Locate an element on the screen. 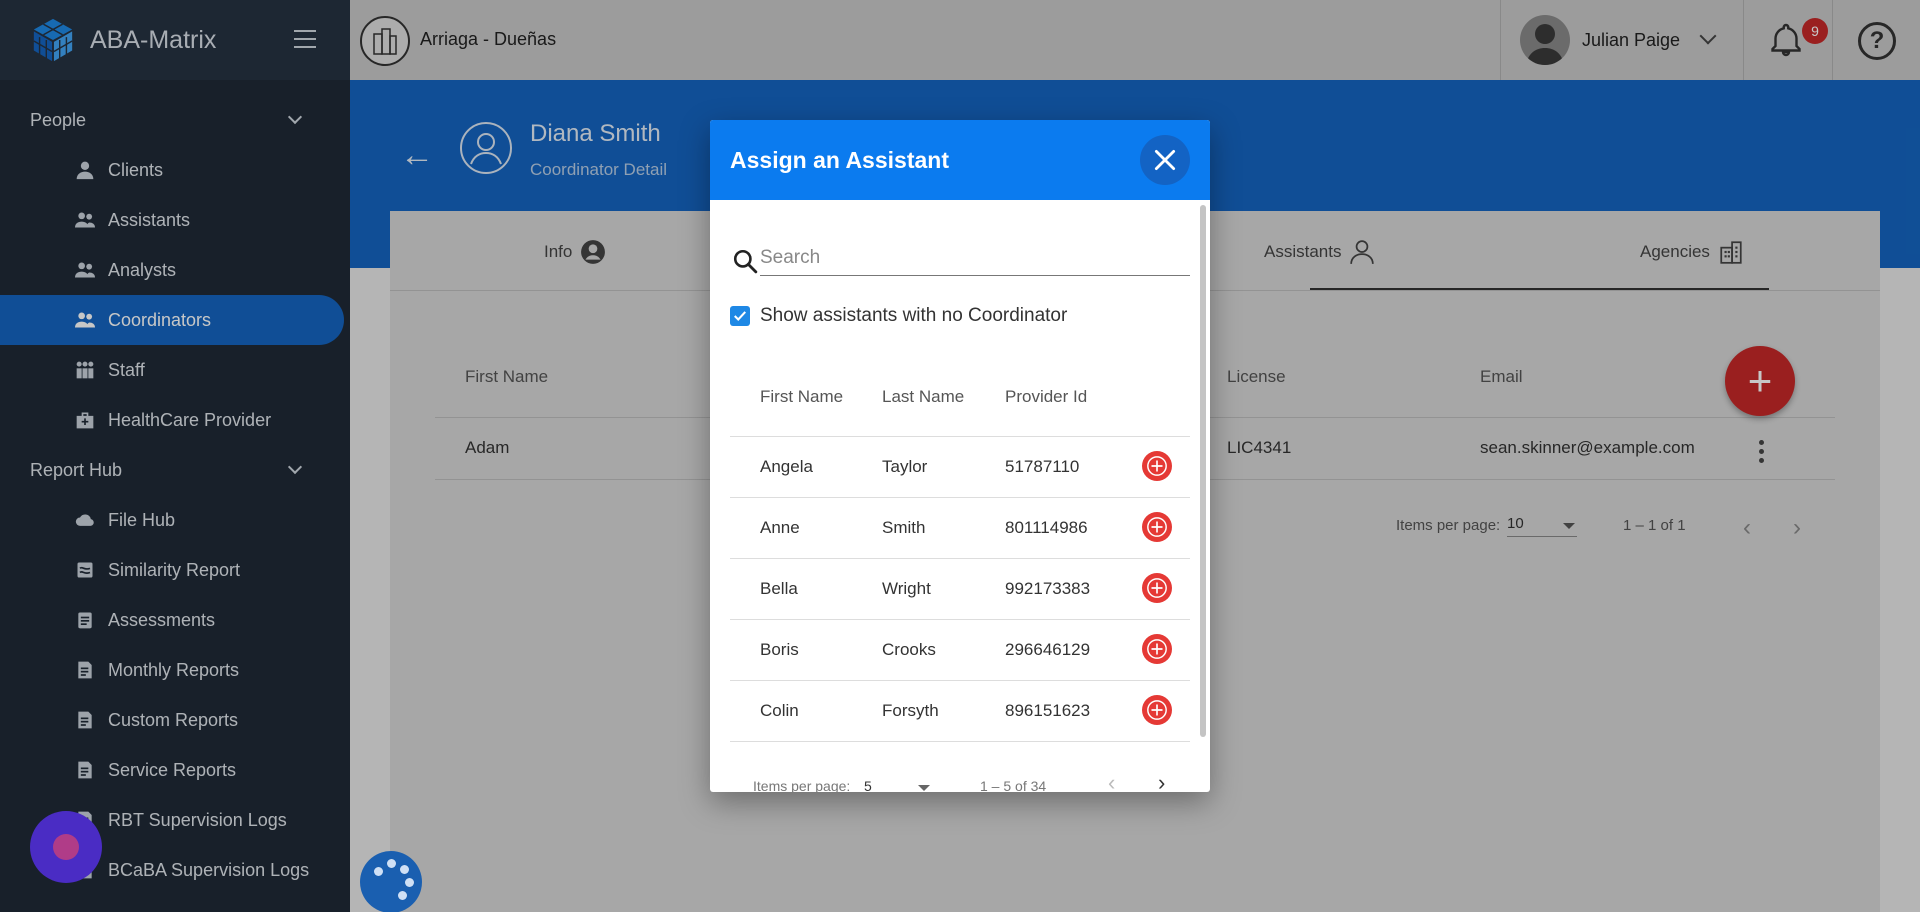  close-icon is located at coordinates (1165, 160).